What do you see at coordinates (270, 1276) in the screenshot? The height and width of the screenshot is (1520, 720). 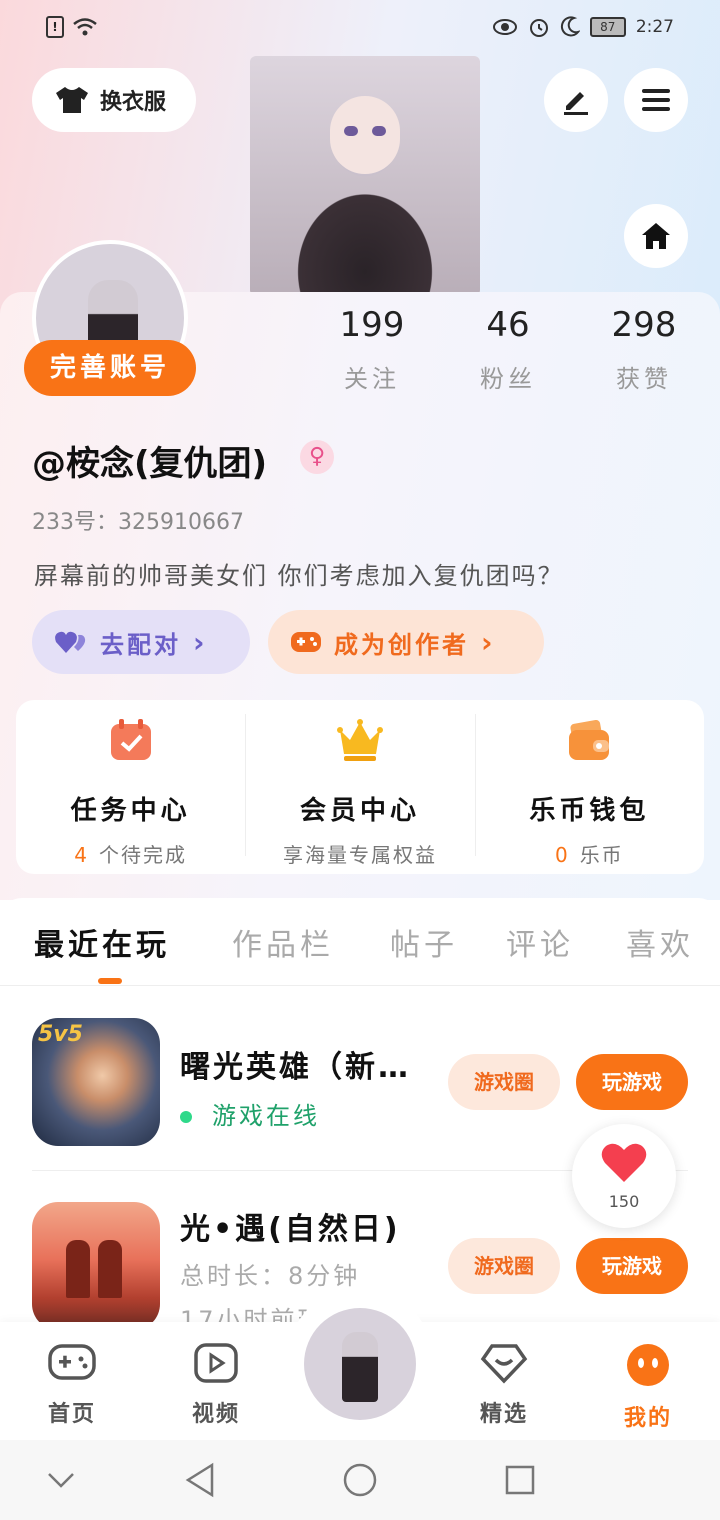 I see `play-duration: 总时长：8分钟` at bounding box center [270, 1276].